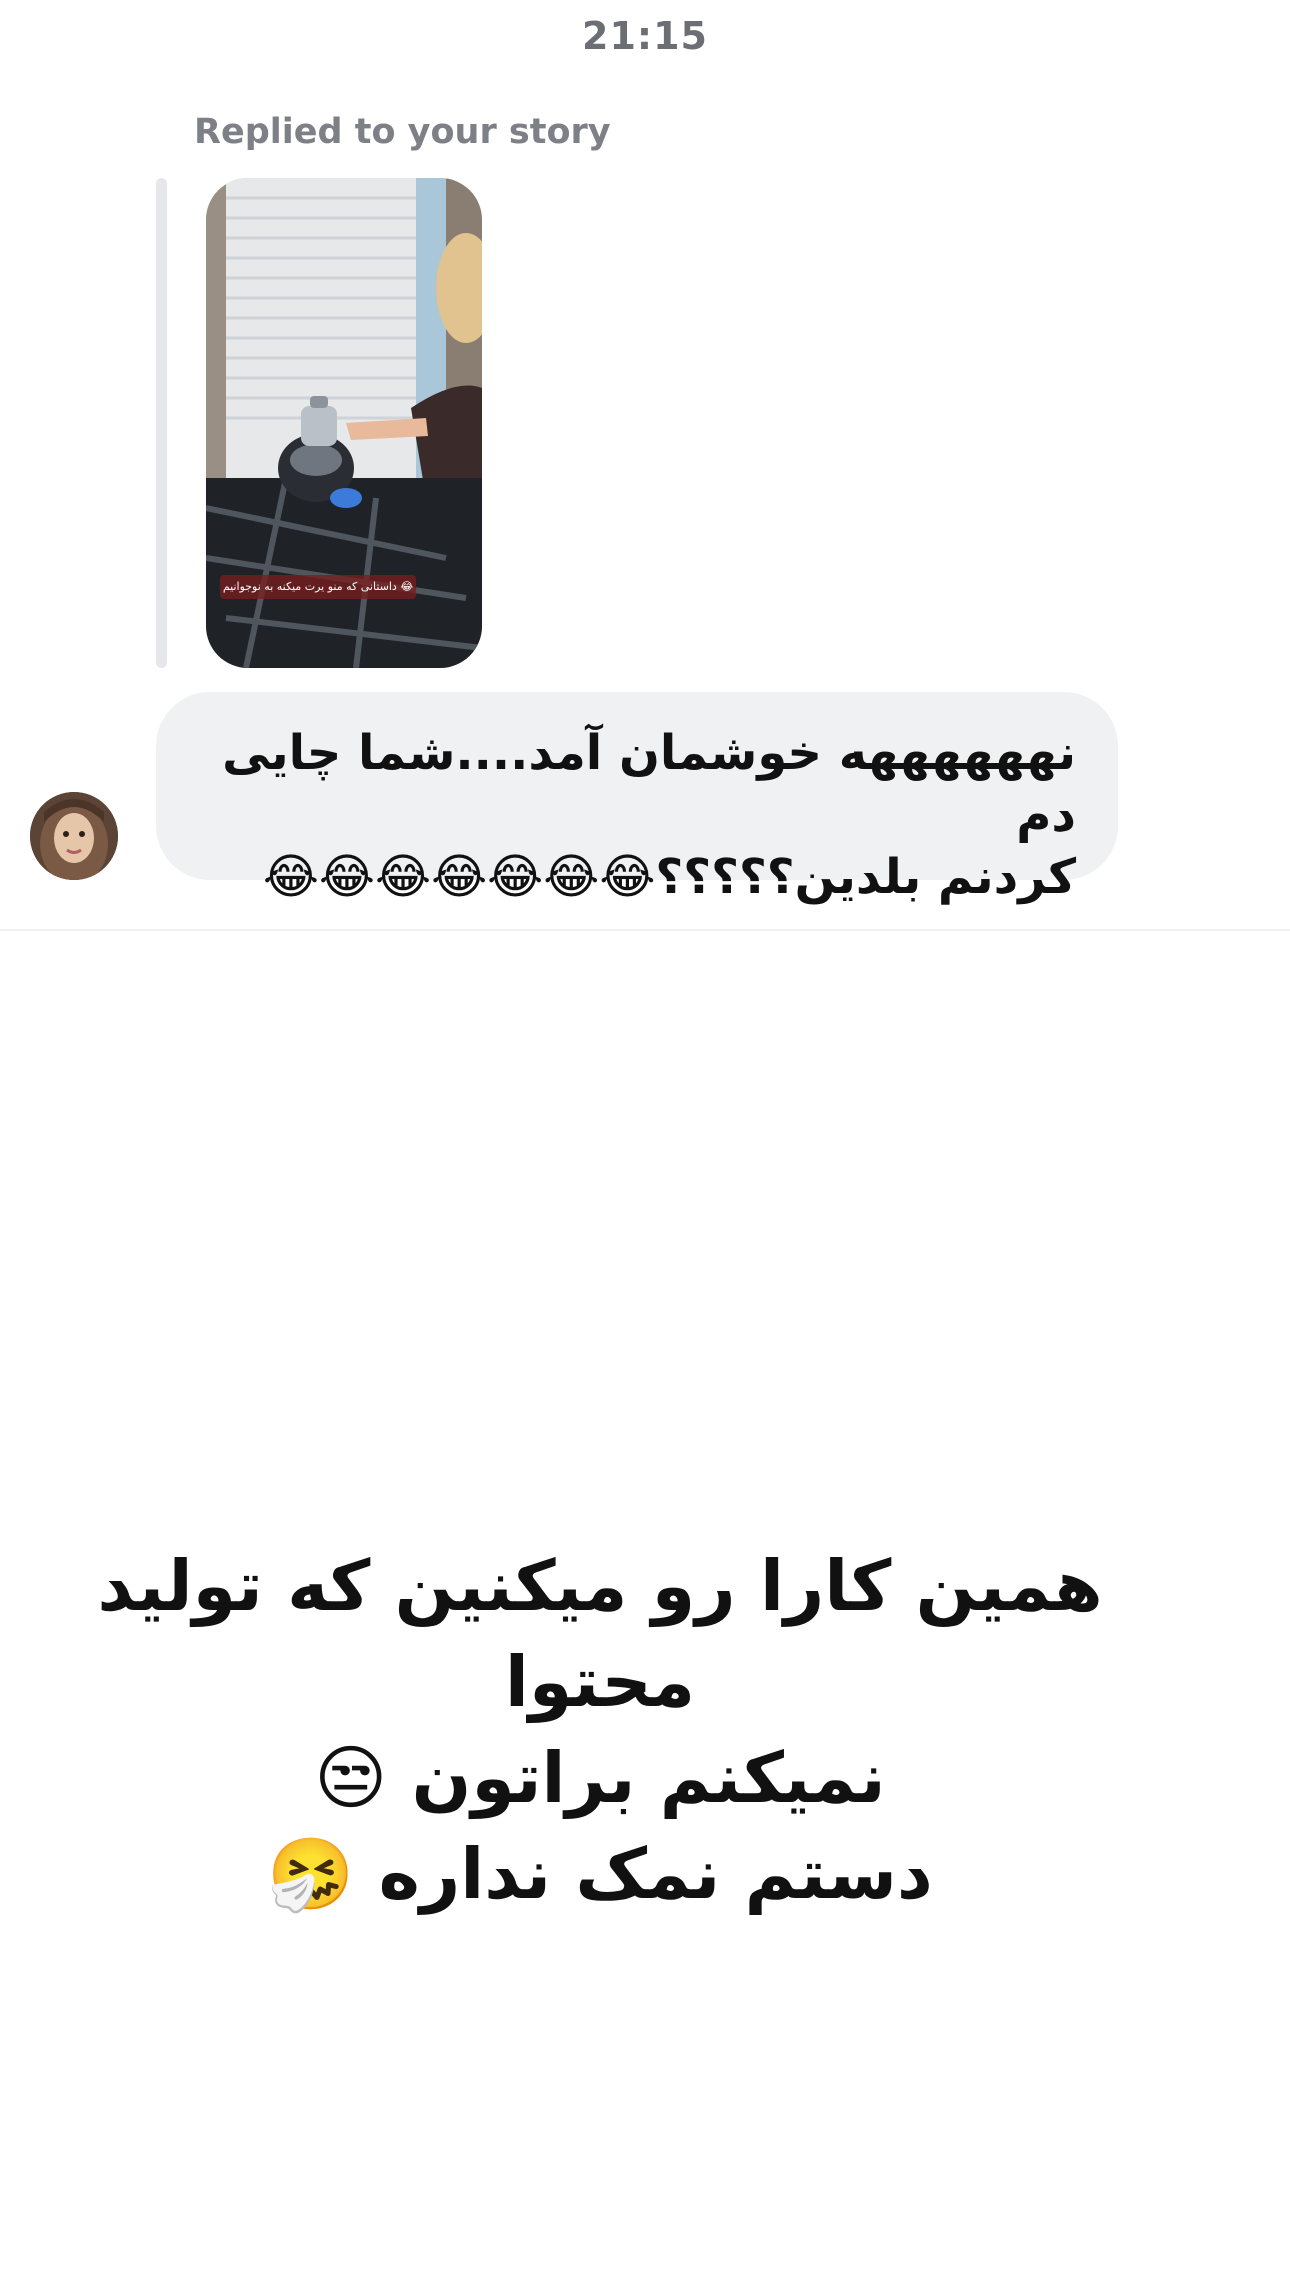 Image resolution: width=1290 pixels, height=2293 pixels. I want to click on sender-avatar, so click(74, 836).